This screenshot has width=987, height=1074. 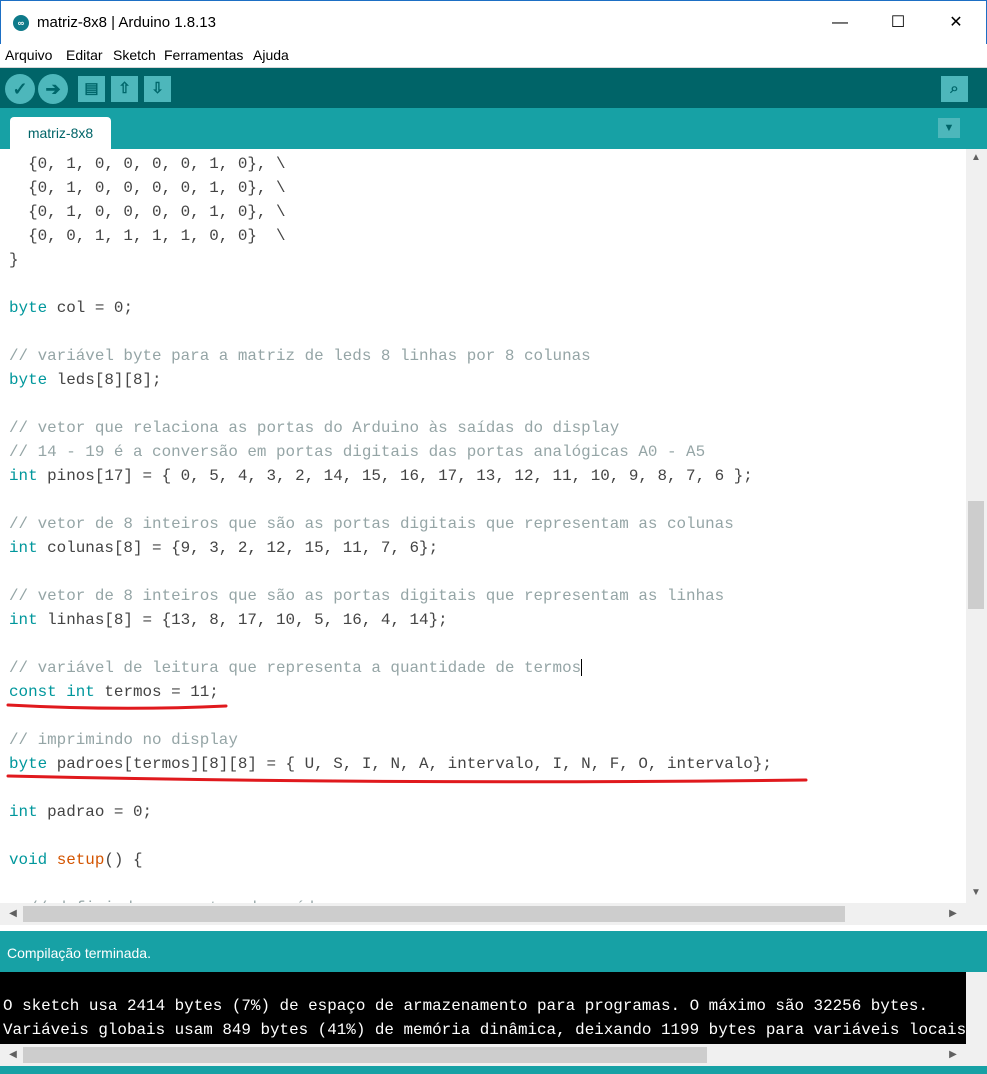 I want to click on serial-monitor-button: ⌕, so click(x=954, y=89).